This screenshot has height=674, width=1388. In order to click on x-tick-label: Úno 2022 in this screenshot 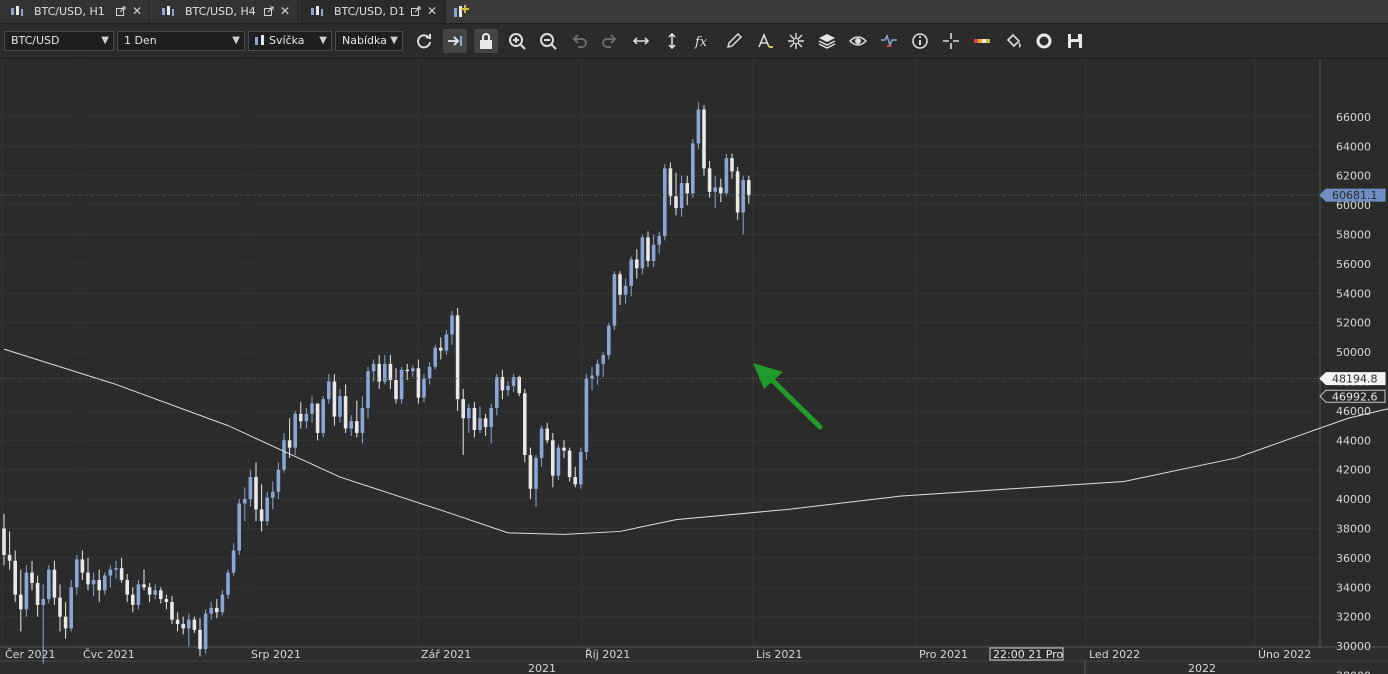, I will do `click(1284, 654)`.